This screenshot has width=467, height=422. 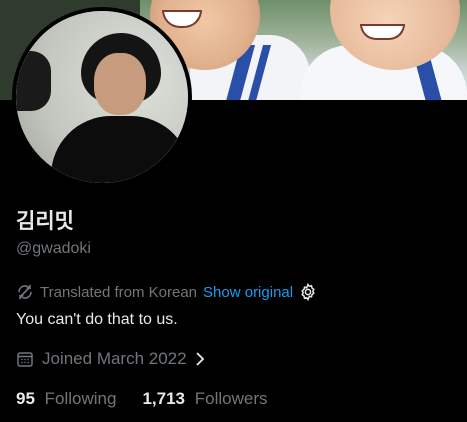 What do you see at coordinates (119, 292) in the screenshot?
I see `translation-note: Translated from Korean` at bounding box center [119, 292].